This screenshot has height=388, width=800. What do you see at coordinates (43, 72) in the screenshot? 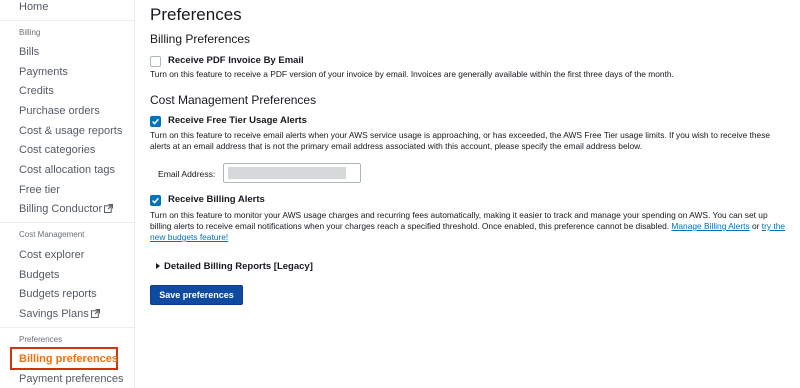
I see `sidebar-item-payments: Payments` at bounding box center [43, 72].